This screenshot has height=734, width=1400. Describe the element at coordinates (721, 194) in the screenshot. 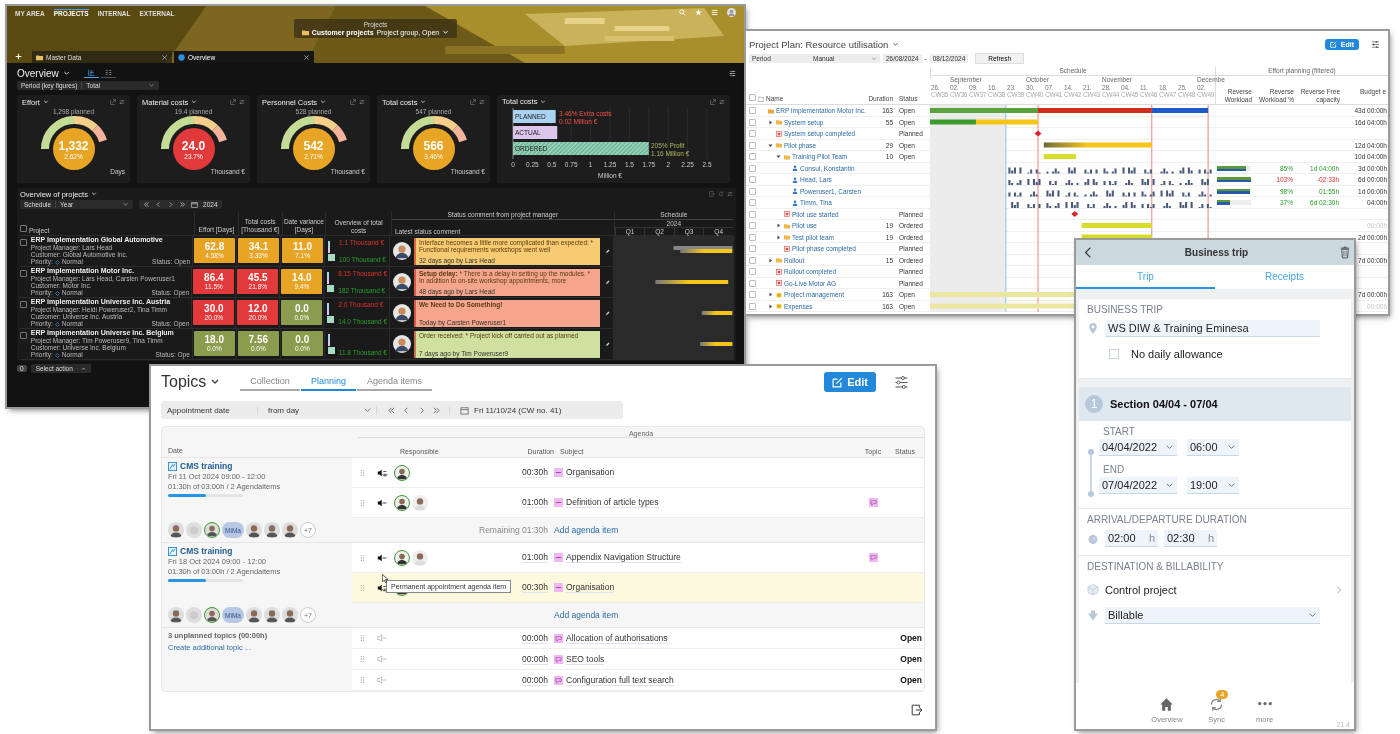

I see `refresh-icon` at that location.